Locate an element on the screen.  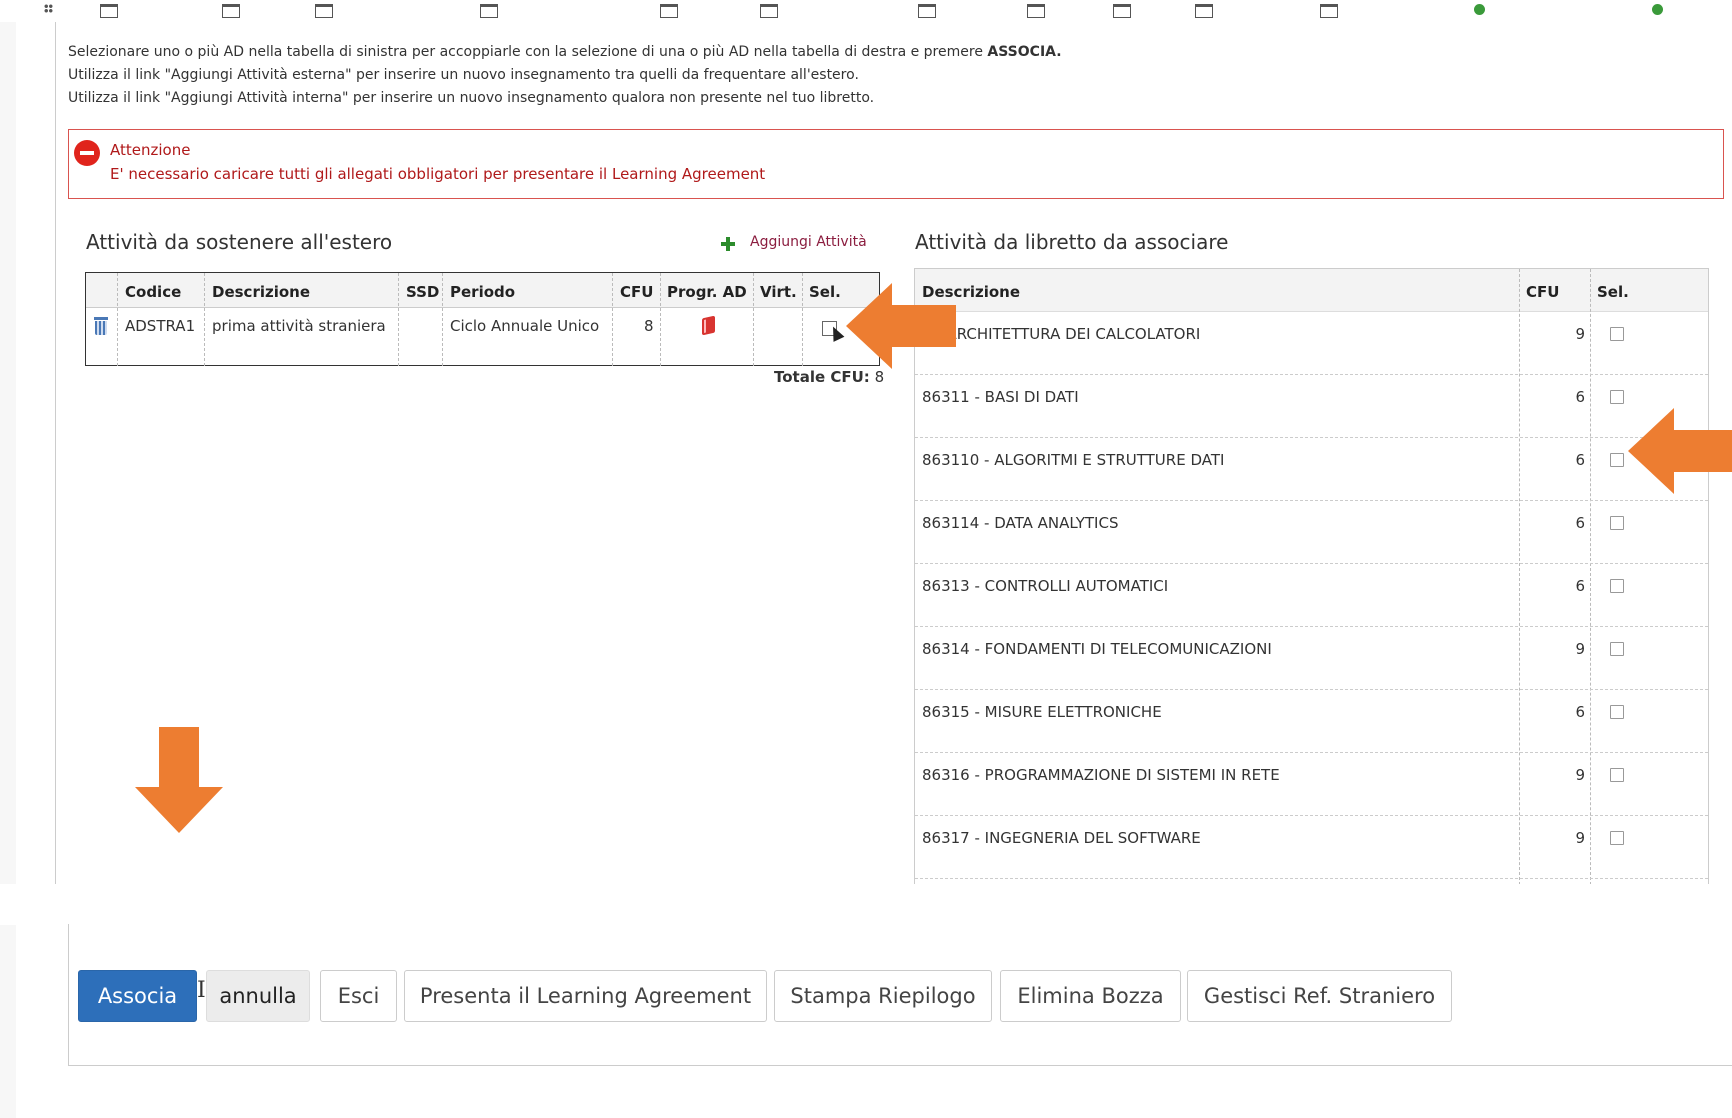
total-cfu: Totale CFU: 8 is located at coordinates (829, 377).